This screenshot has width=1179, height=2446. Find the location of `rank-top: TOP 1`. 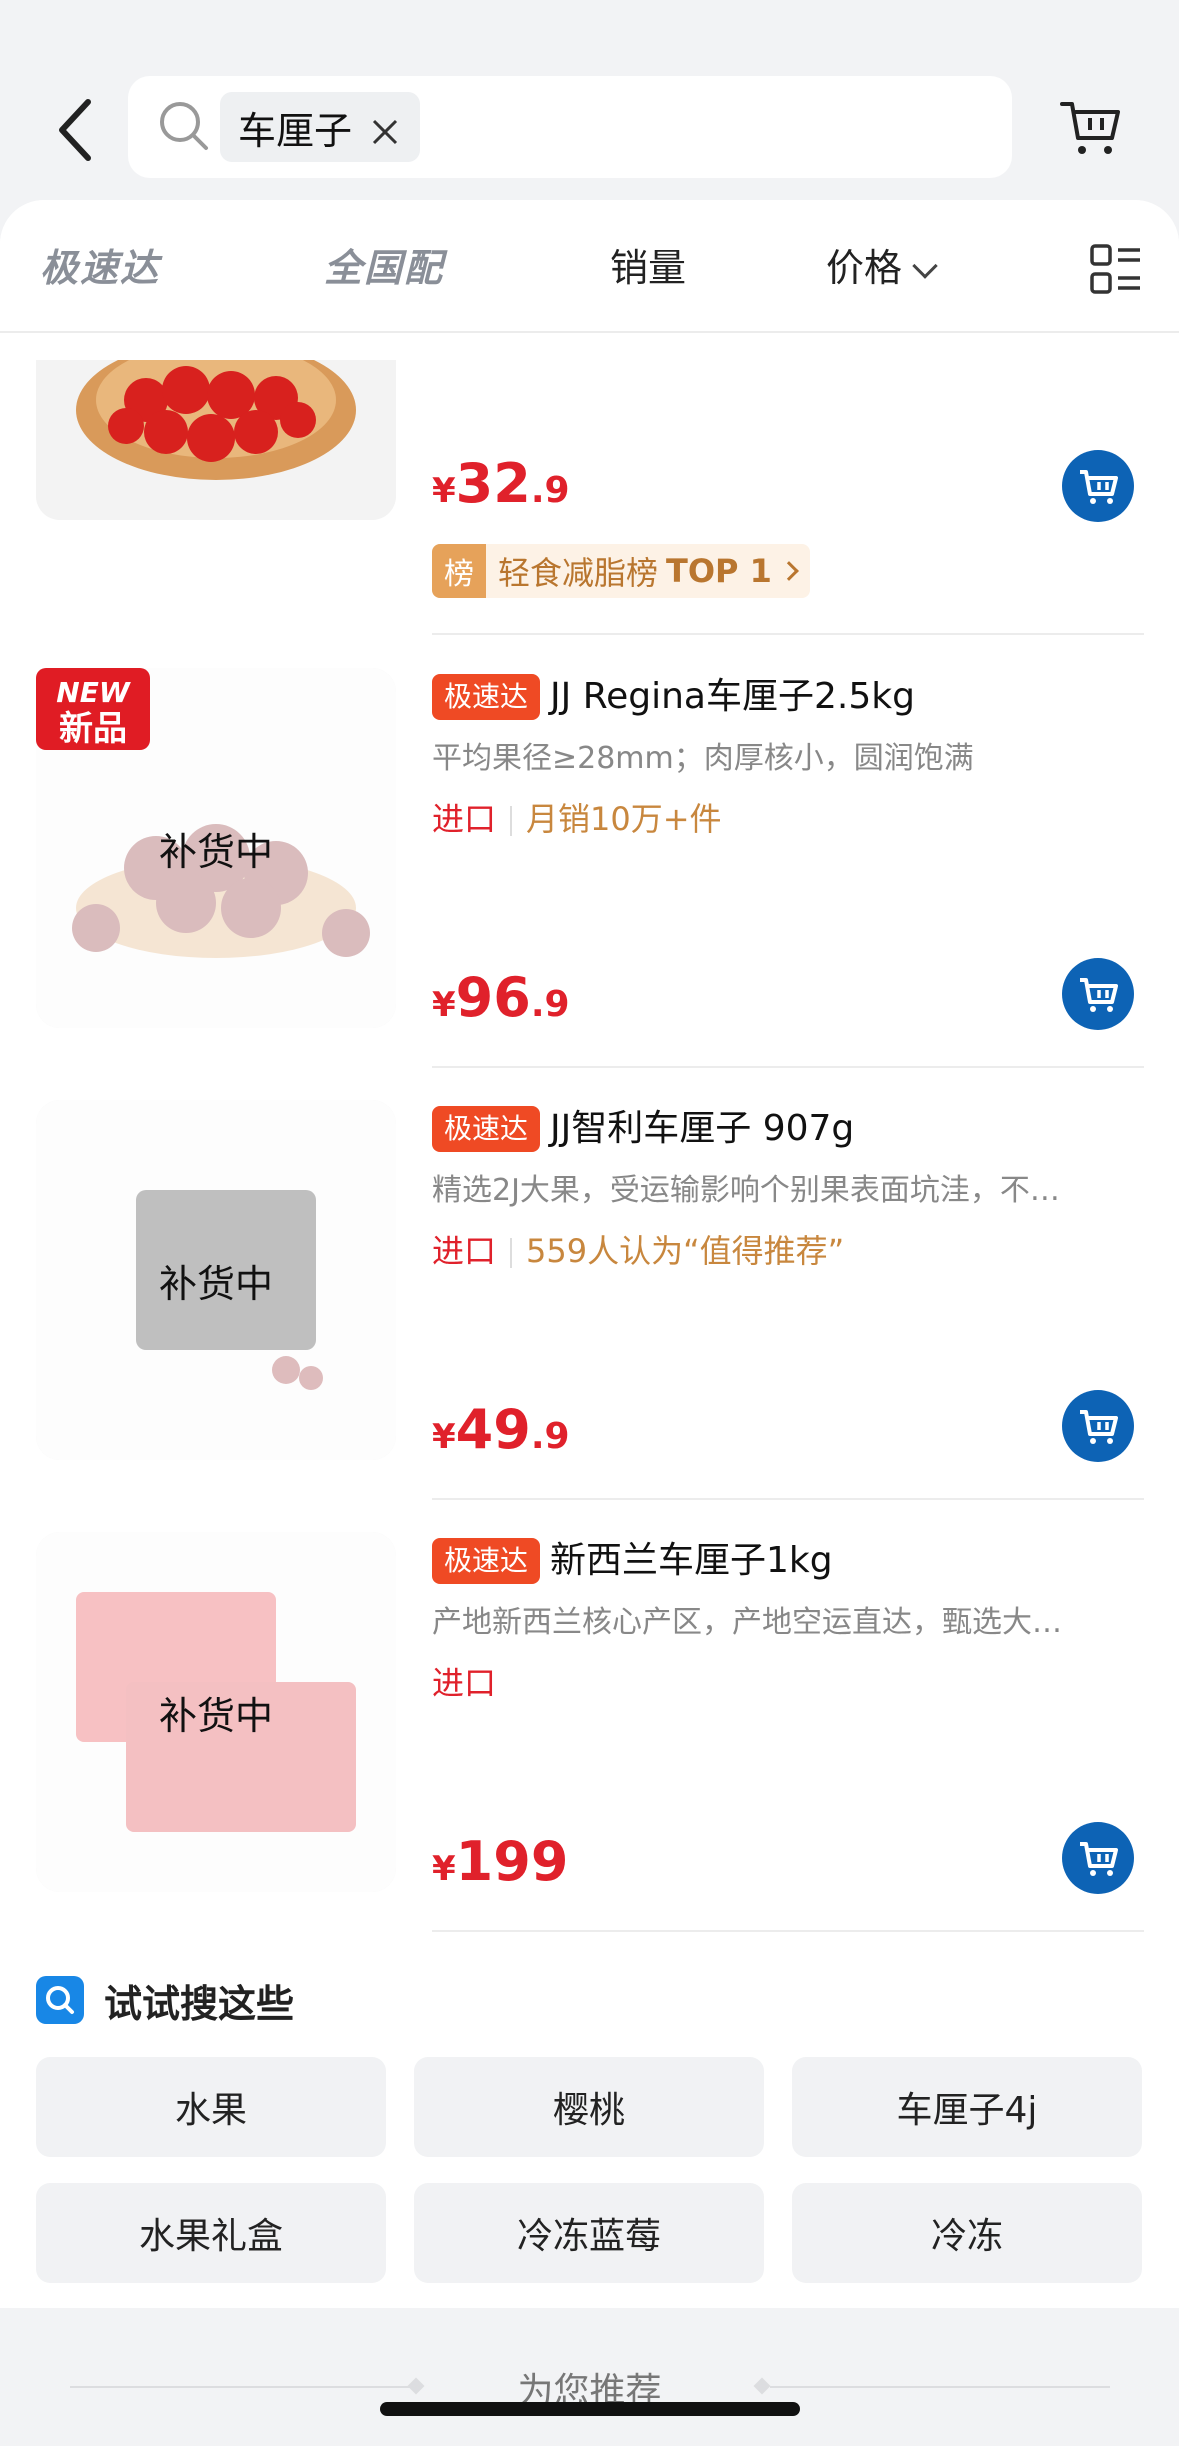

rank-top: TOP 1 is located at coordinates (719, 571).